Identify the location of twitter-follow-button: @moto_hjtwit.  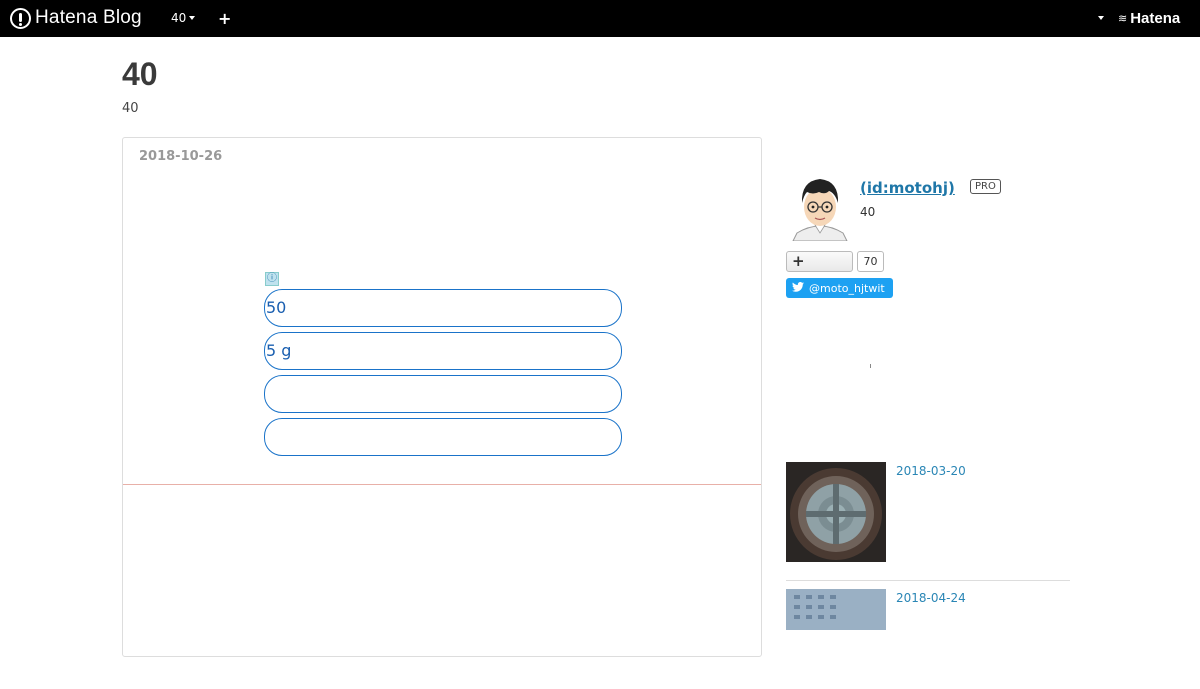
(839, 288).